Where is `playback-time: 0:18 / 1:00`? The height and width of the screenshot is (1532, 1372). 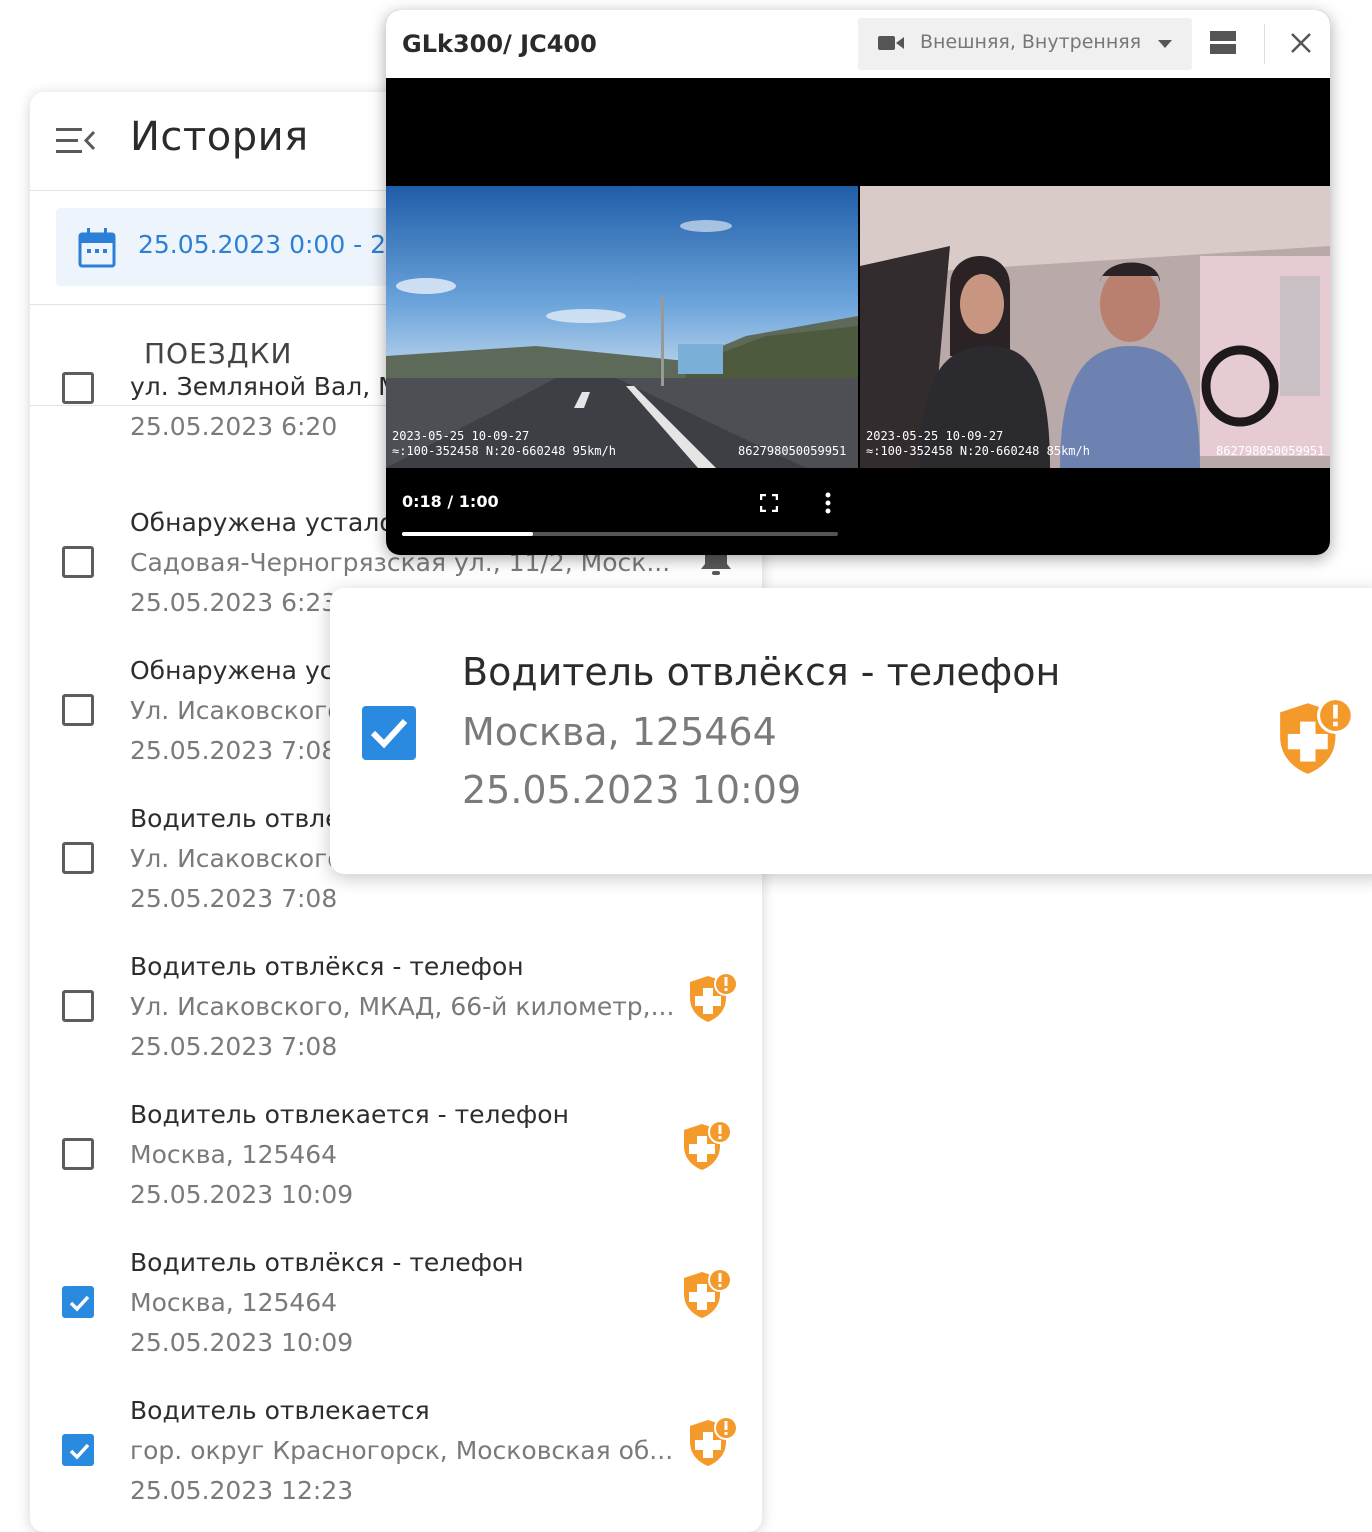 playback-time: 0:18 / 1:00 is located at coordinates (450, 501).